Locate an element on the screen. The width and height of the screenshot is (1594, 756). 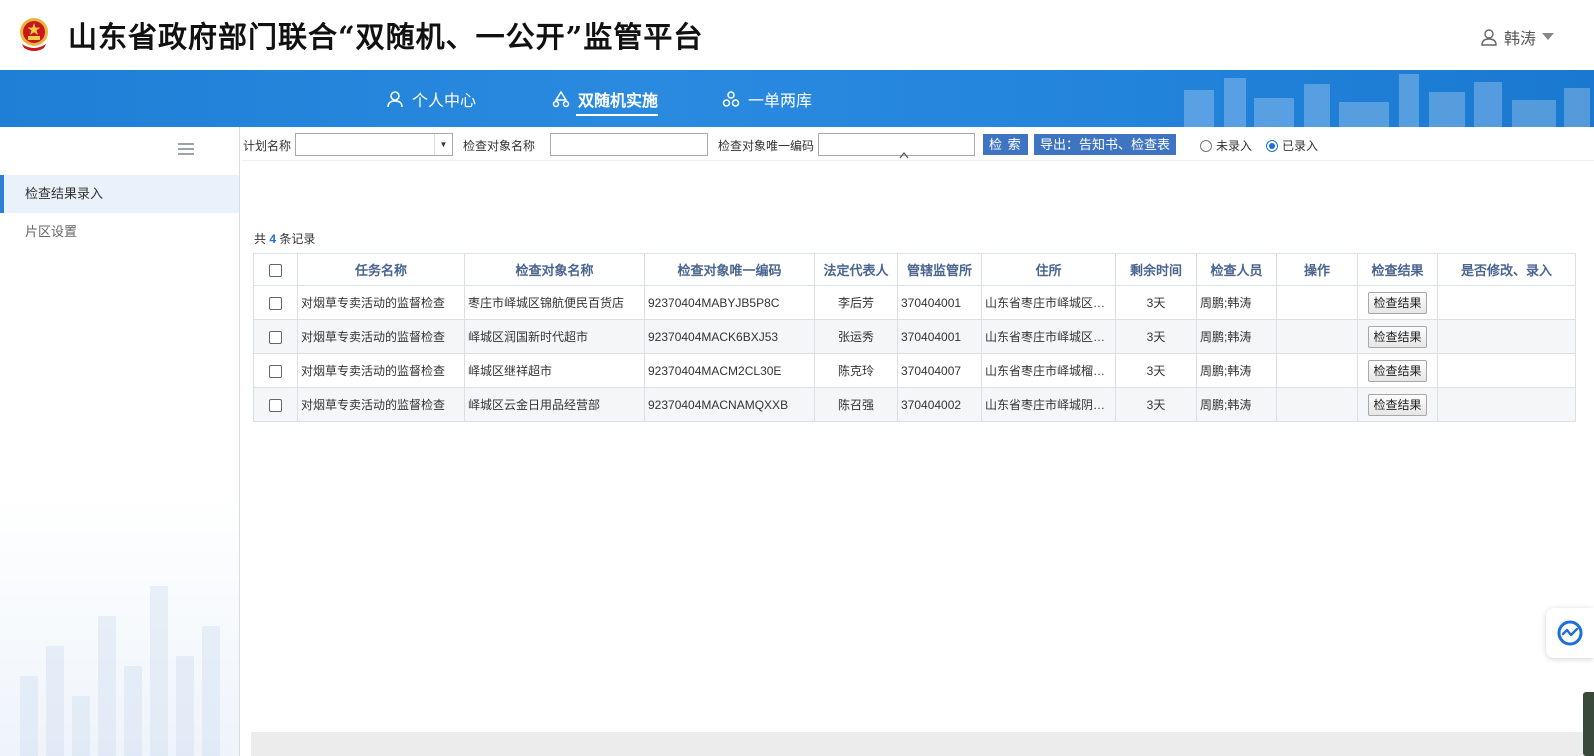
legal-rep-cell: 陈克玲 is located at coordinates (856, 370).